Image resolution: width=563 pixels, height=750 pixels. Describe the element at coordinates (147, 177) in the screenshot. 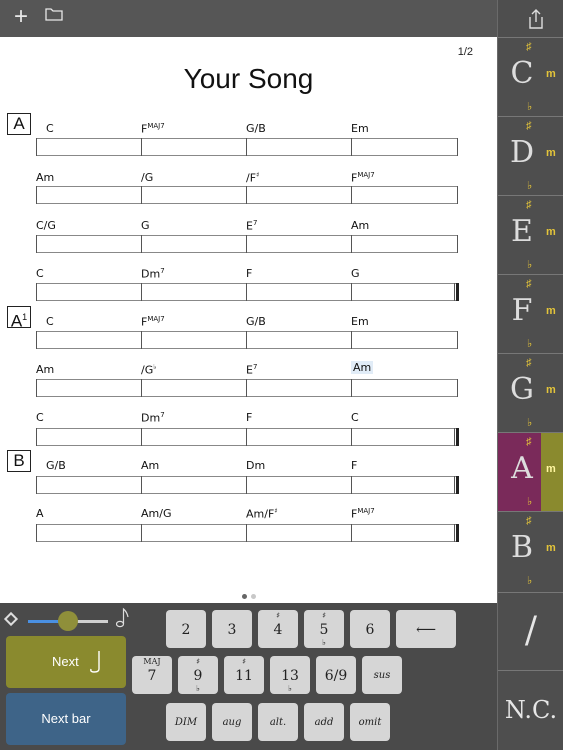

I see `chord: /G` at that location.